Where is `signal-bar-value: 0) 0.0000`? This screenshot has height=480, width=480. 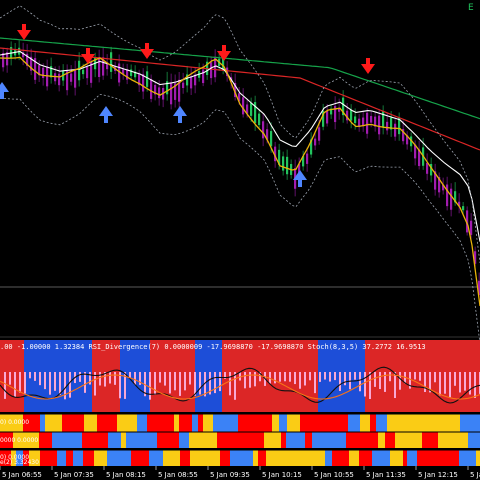
signal-bar-value: 0) 0.0000 is located at coordinates (14, 422).